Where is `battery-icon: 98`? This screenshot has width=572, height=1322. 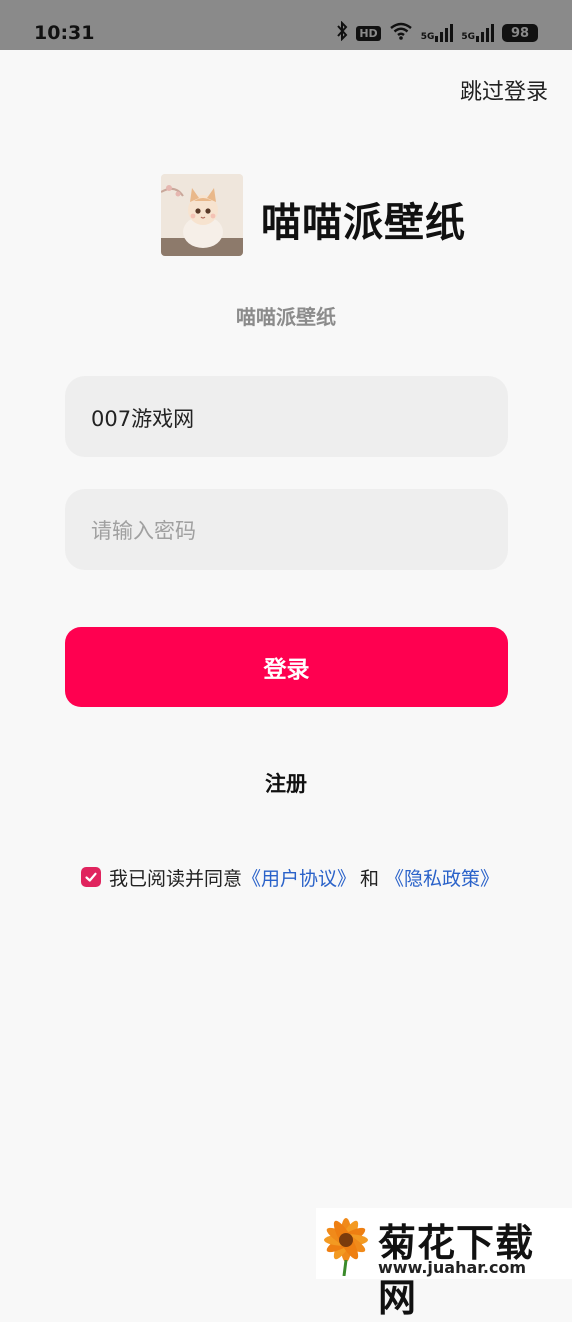
battery-icon: 98 is located at coordinates (520, 33).